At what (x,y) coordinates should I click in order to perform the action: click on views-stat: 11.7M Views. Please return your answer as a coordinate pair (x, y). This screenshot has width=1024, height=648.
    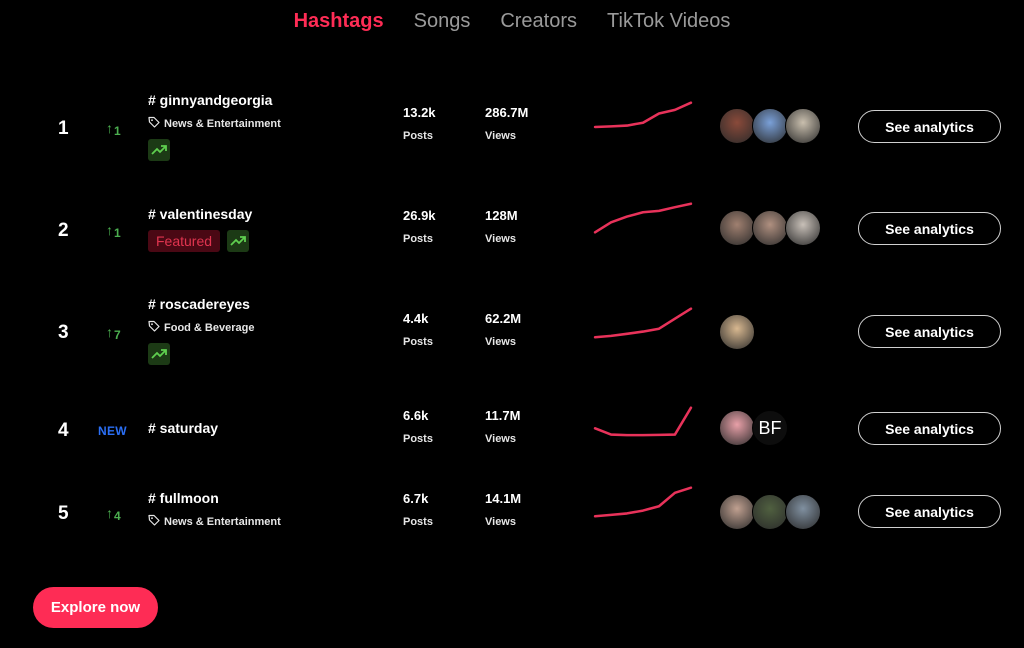
    Looking at the image, I should click on (502, 426).